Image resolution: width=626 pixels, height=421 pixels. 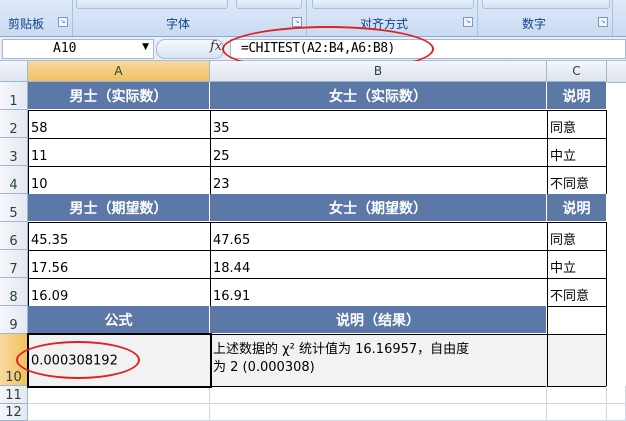 I want to click on row-header-7: 7, so click(x=14, y=264).